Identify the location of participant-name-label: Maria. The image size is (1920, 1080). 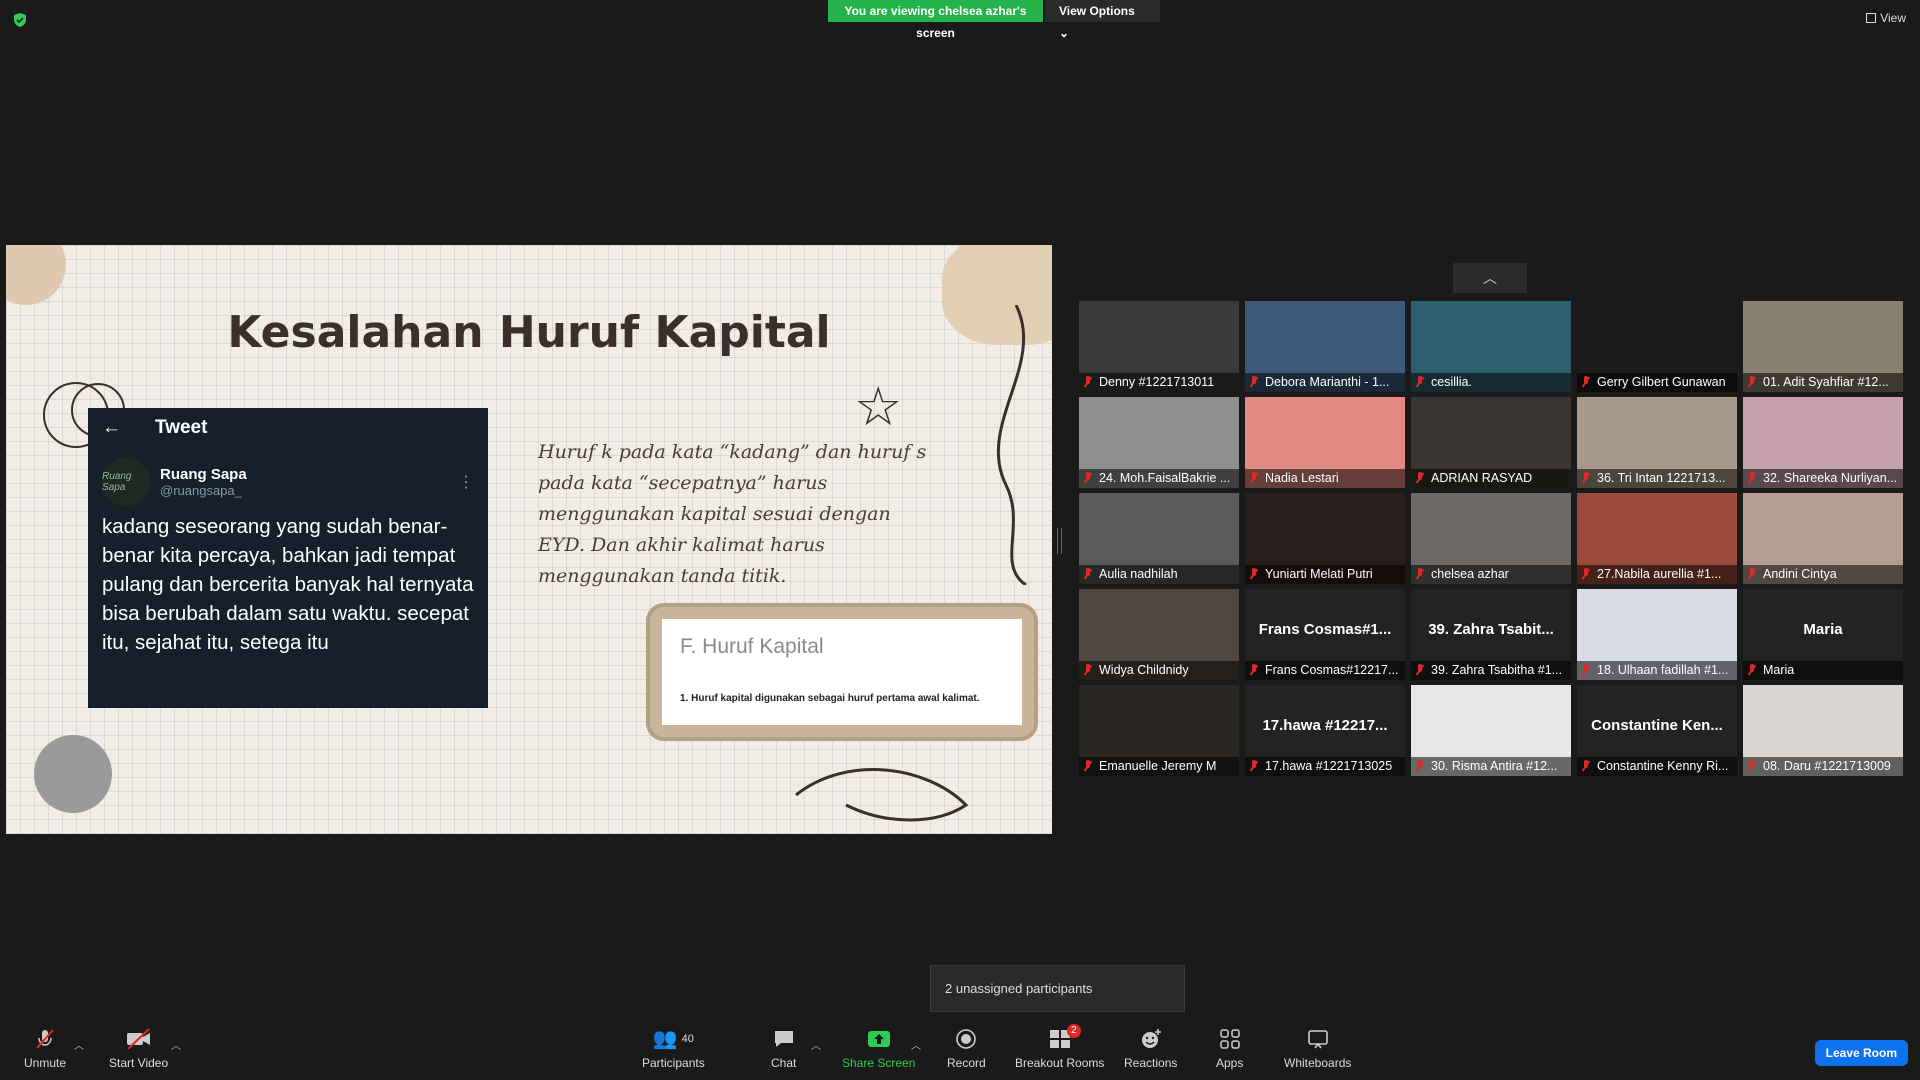
(1823, 670).